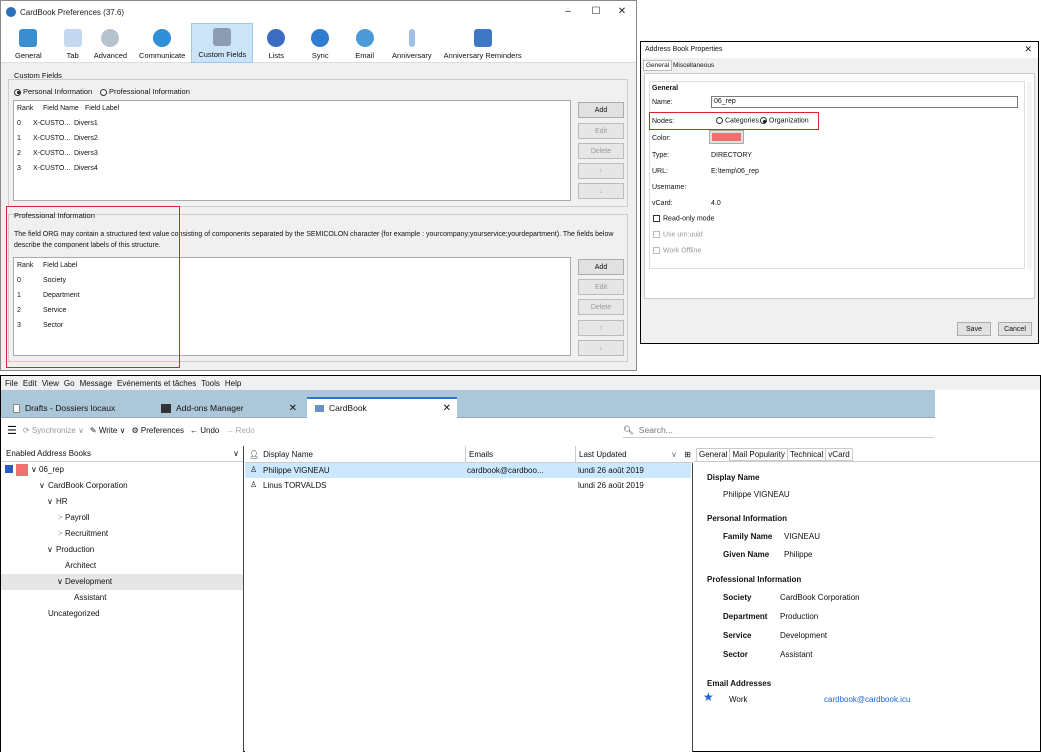 This screenshot has width=1041, height=752. What do you see at coordinates (281, 454) in the screenshot?
I see `column-display-name: 👤︎ Display Name` at bounding box center [281, 454].